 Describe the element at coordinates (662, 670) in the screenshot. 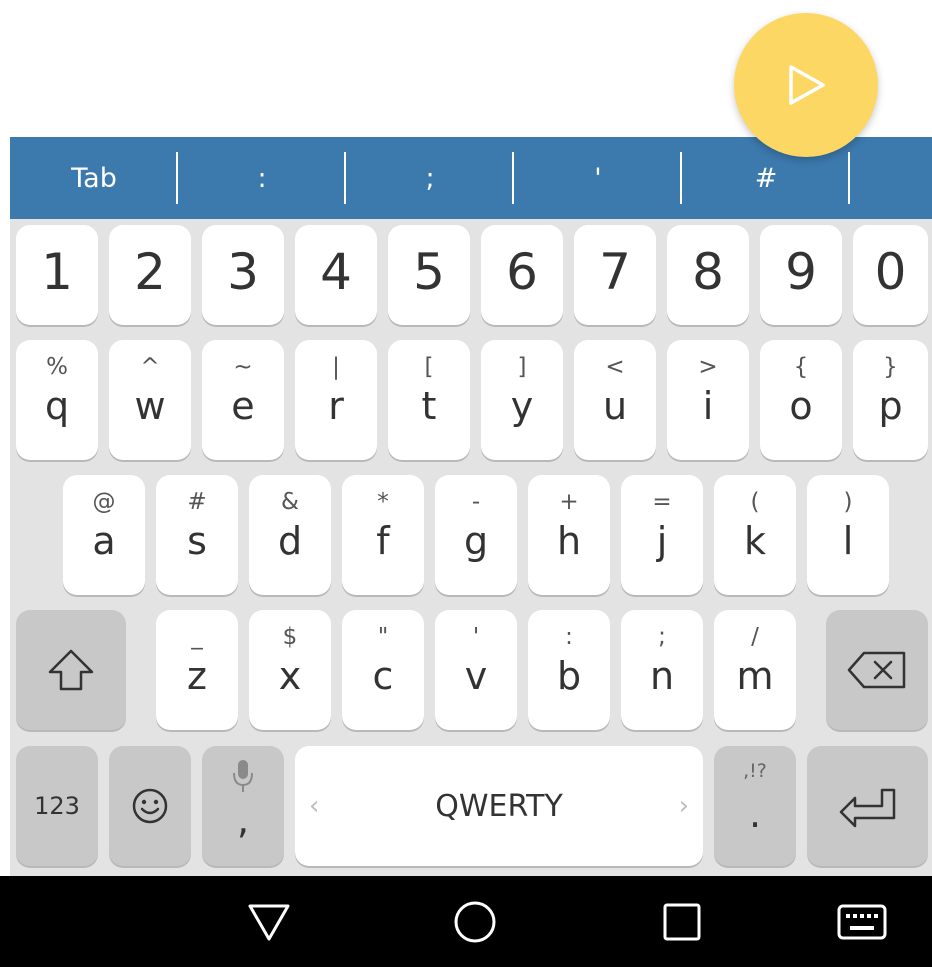

I see `key-n: ; n` at that location.